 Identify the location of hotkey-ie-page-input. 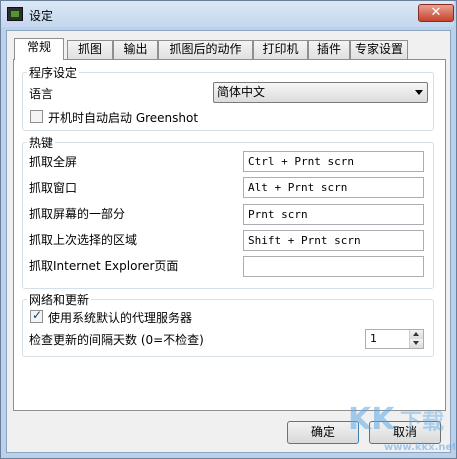
(333, 266).